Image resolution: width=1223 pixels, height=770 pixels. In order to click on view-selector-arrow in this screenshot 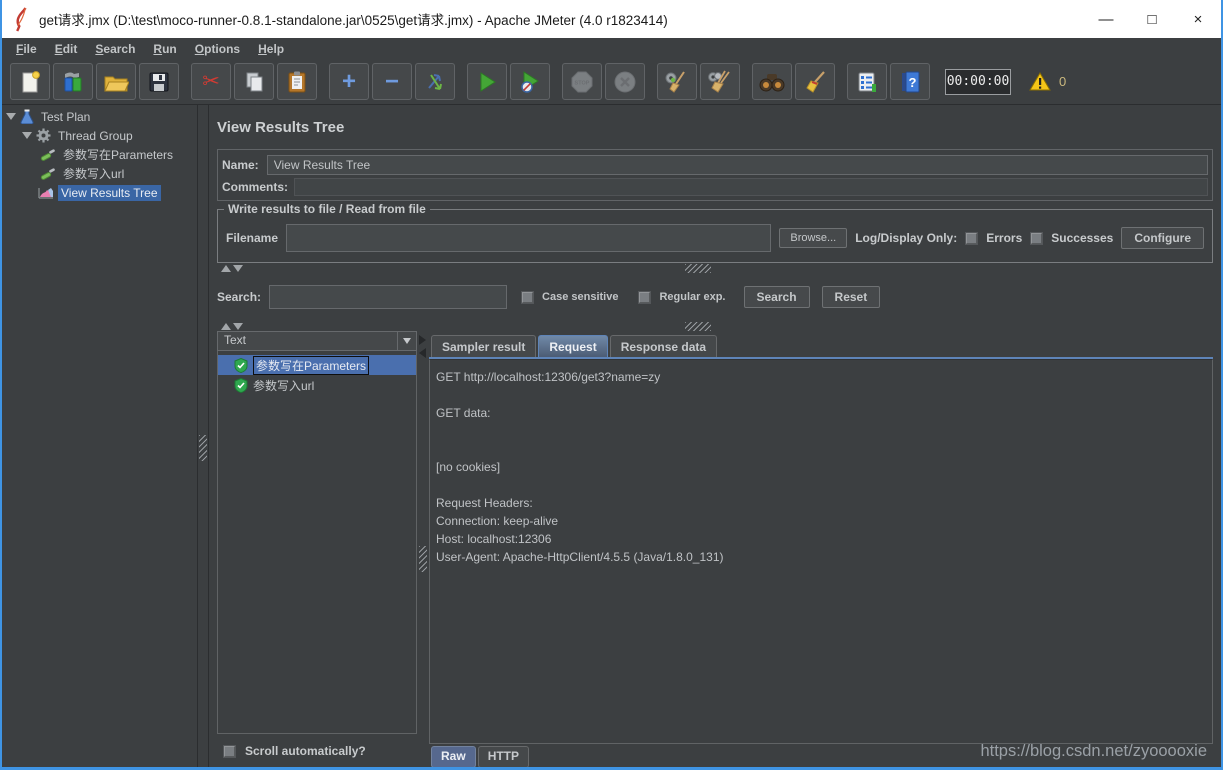, I will do `click(407, 341)`.